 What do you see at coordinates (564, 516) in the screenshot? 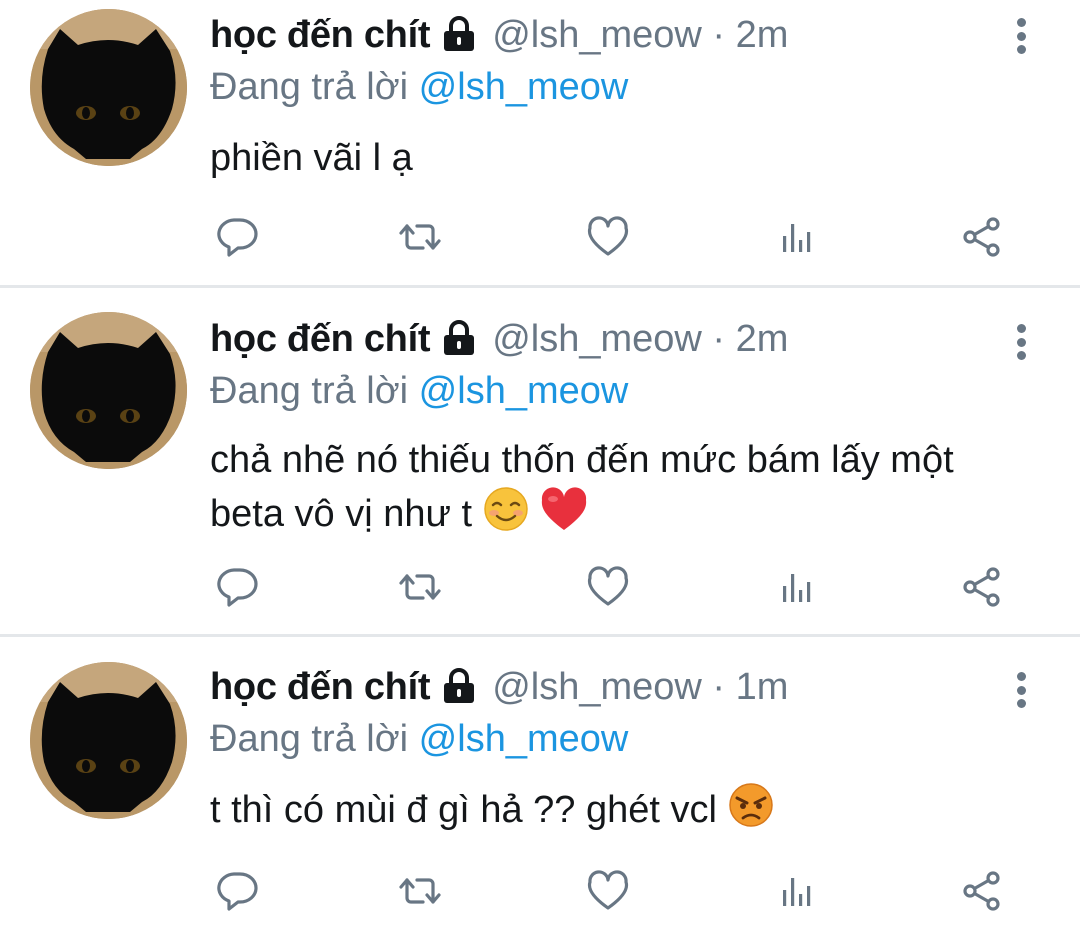
I see `red-heart-emoji-icon` at bounding box center [564, 516].